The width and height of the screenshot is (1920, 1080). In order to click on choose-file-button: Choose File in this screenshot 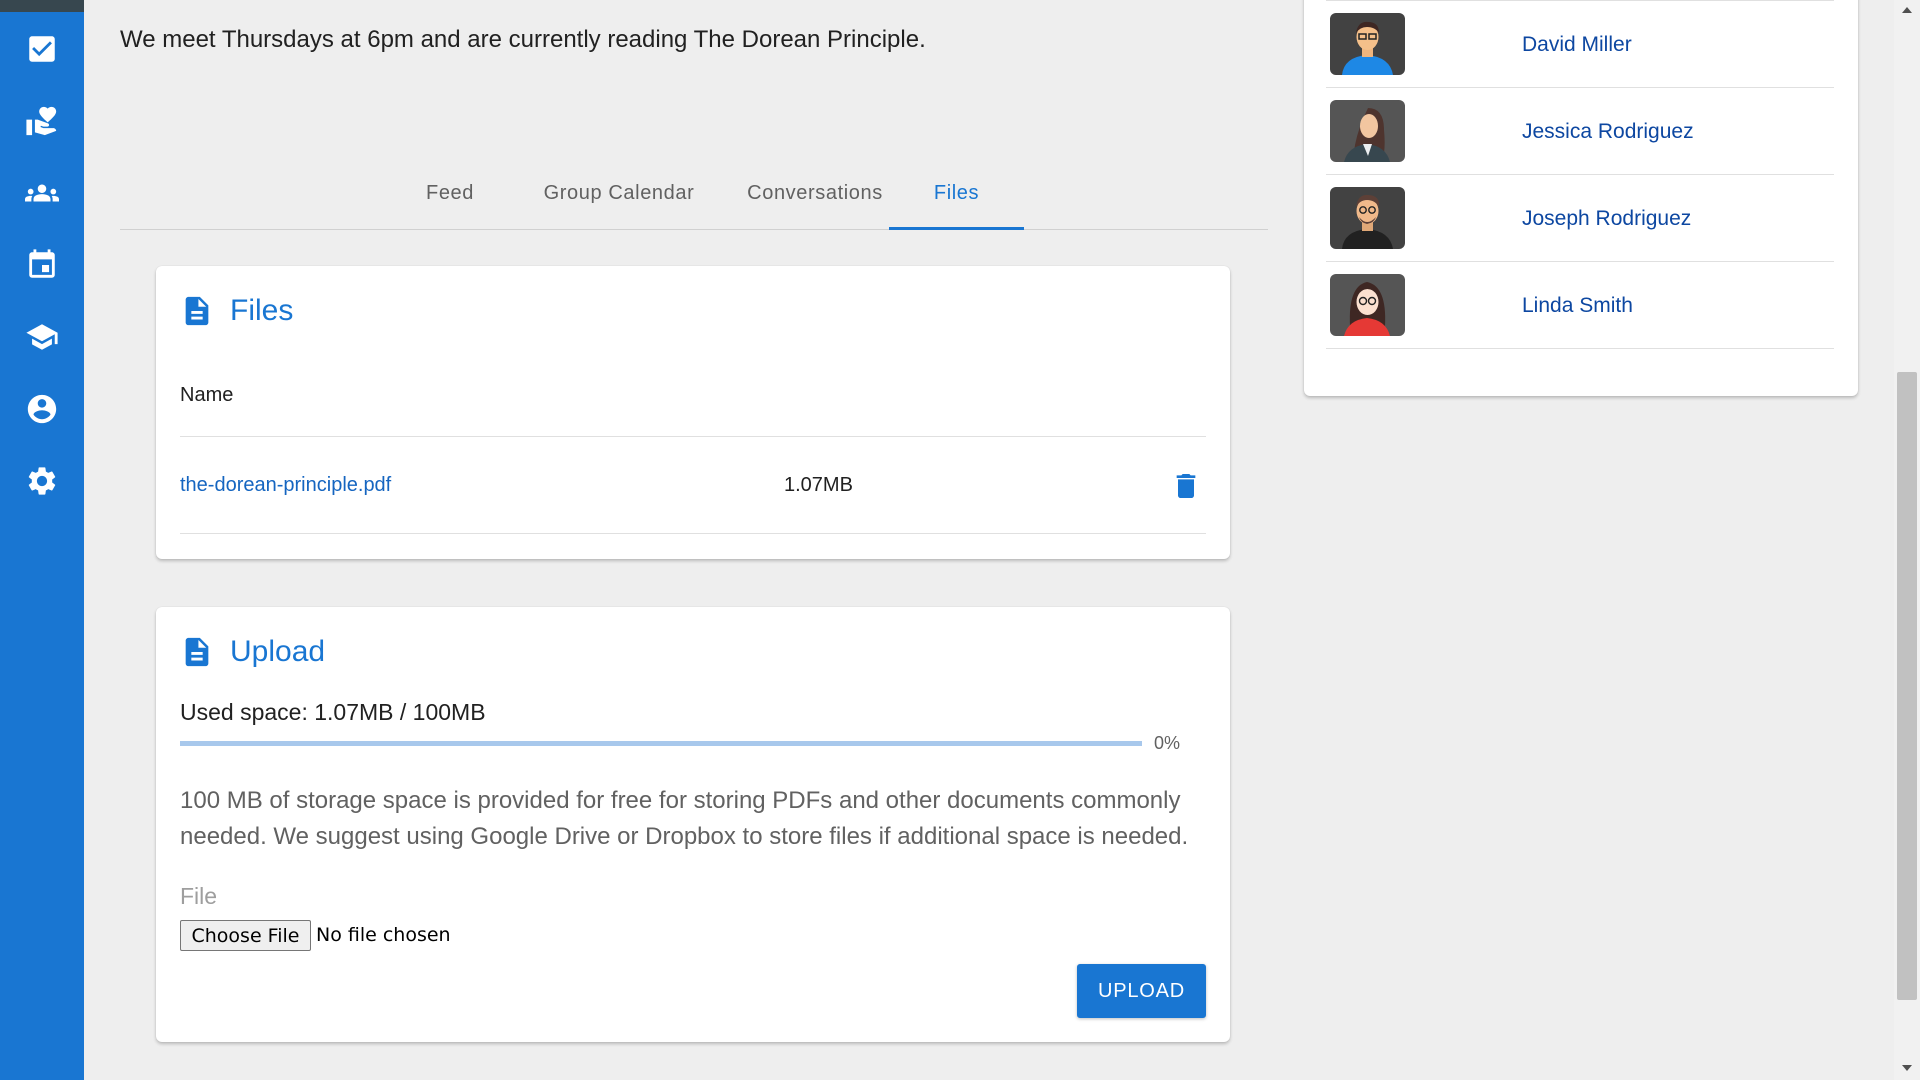, I will do `click(245, 935)`.